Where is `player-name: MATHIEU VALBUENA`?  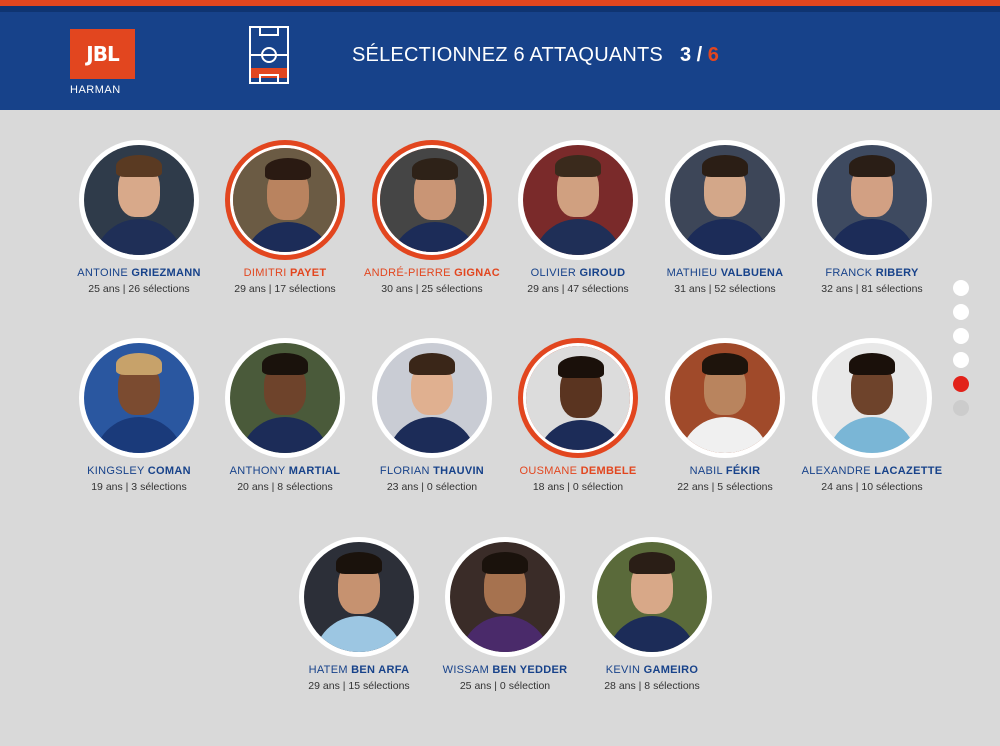 player-name: MATHIEU VALBUENA is located at coordinates (725, 273).